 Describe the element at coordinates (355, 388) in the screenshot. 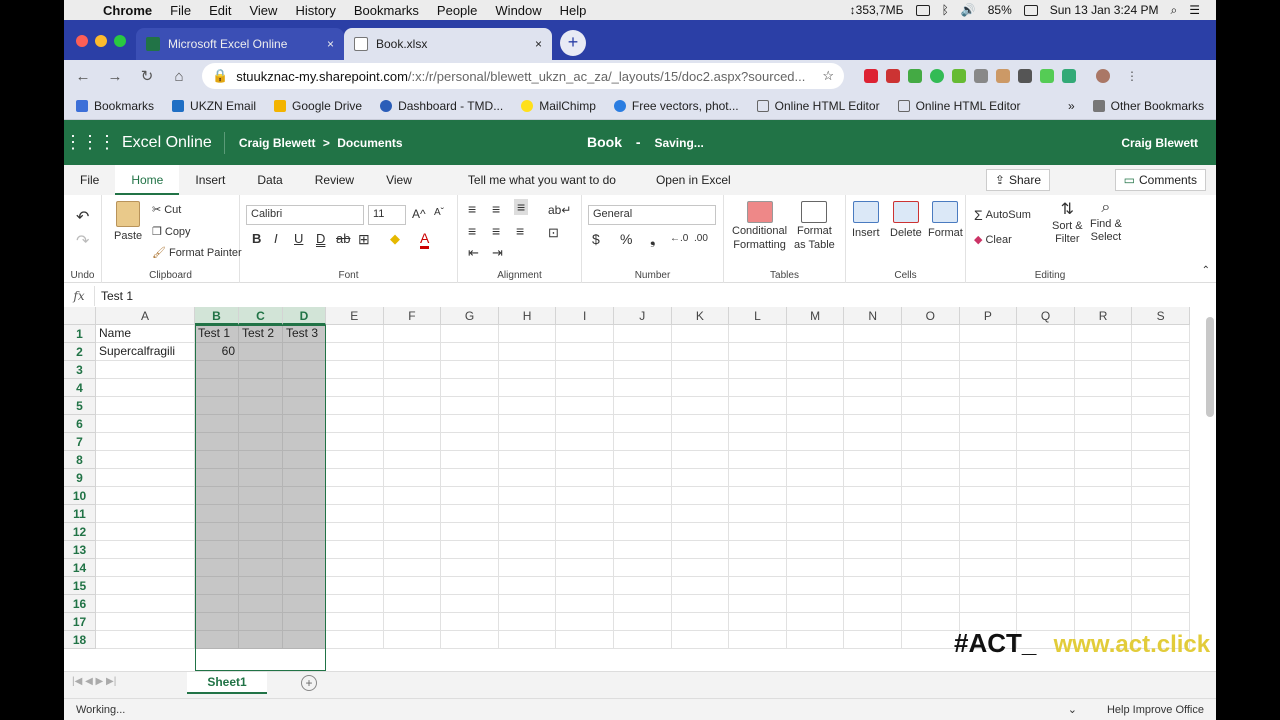

I see `cell-e4` at that location.